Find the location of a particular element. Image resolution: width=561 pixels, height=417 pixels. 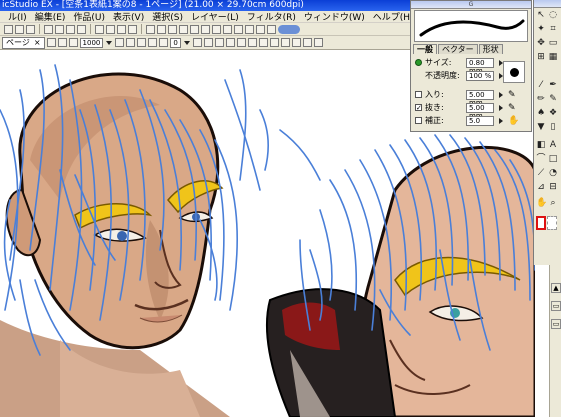

text-icon: A is located at coordinates (553, 145).